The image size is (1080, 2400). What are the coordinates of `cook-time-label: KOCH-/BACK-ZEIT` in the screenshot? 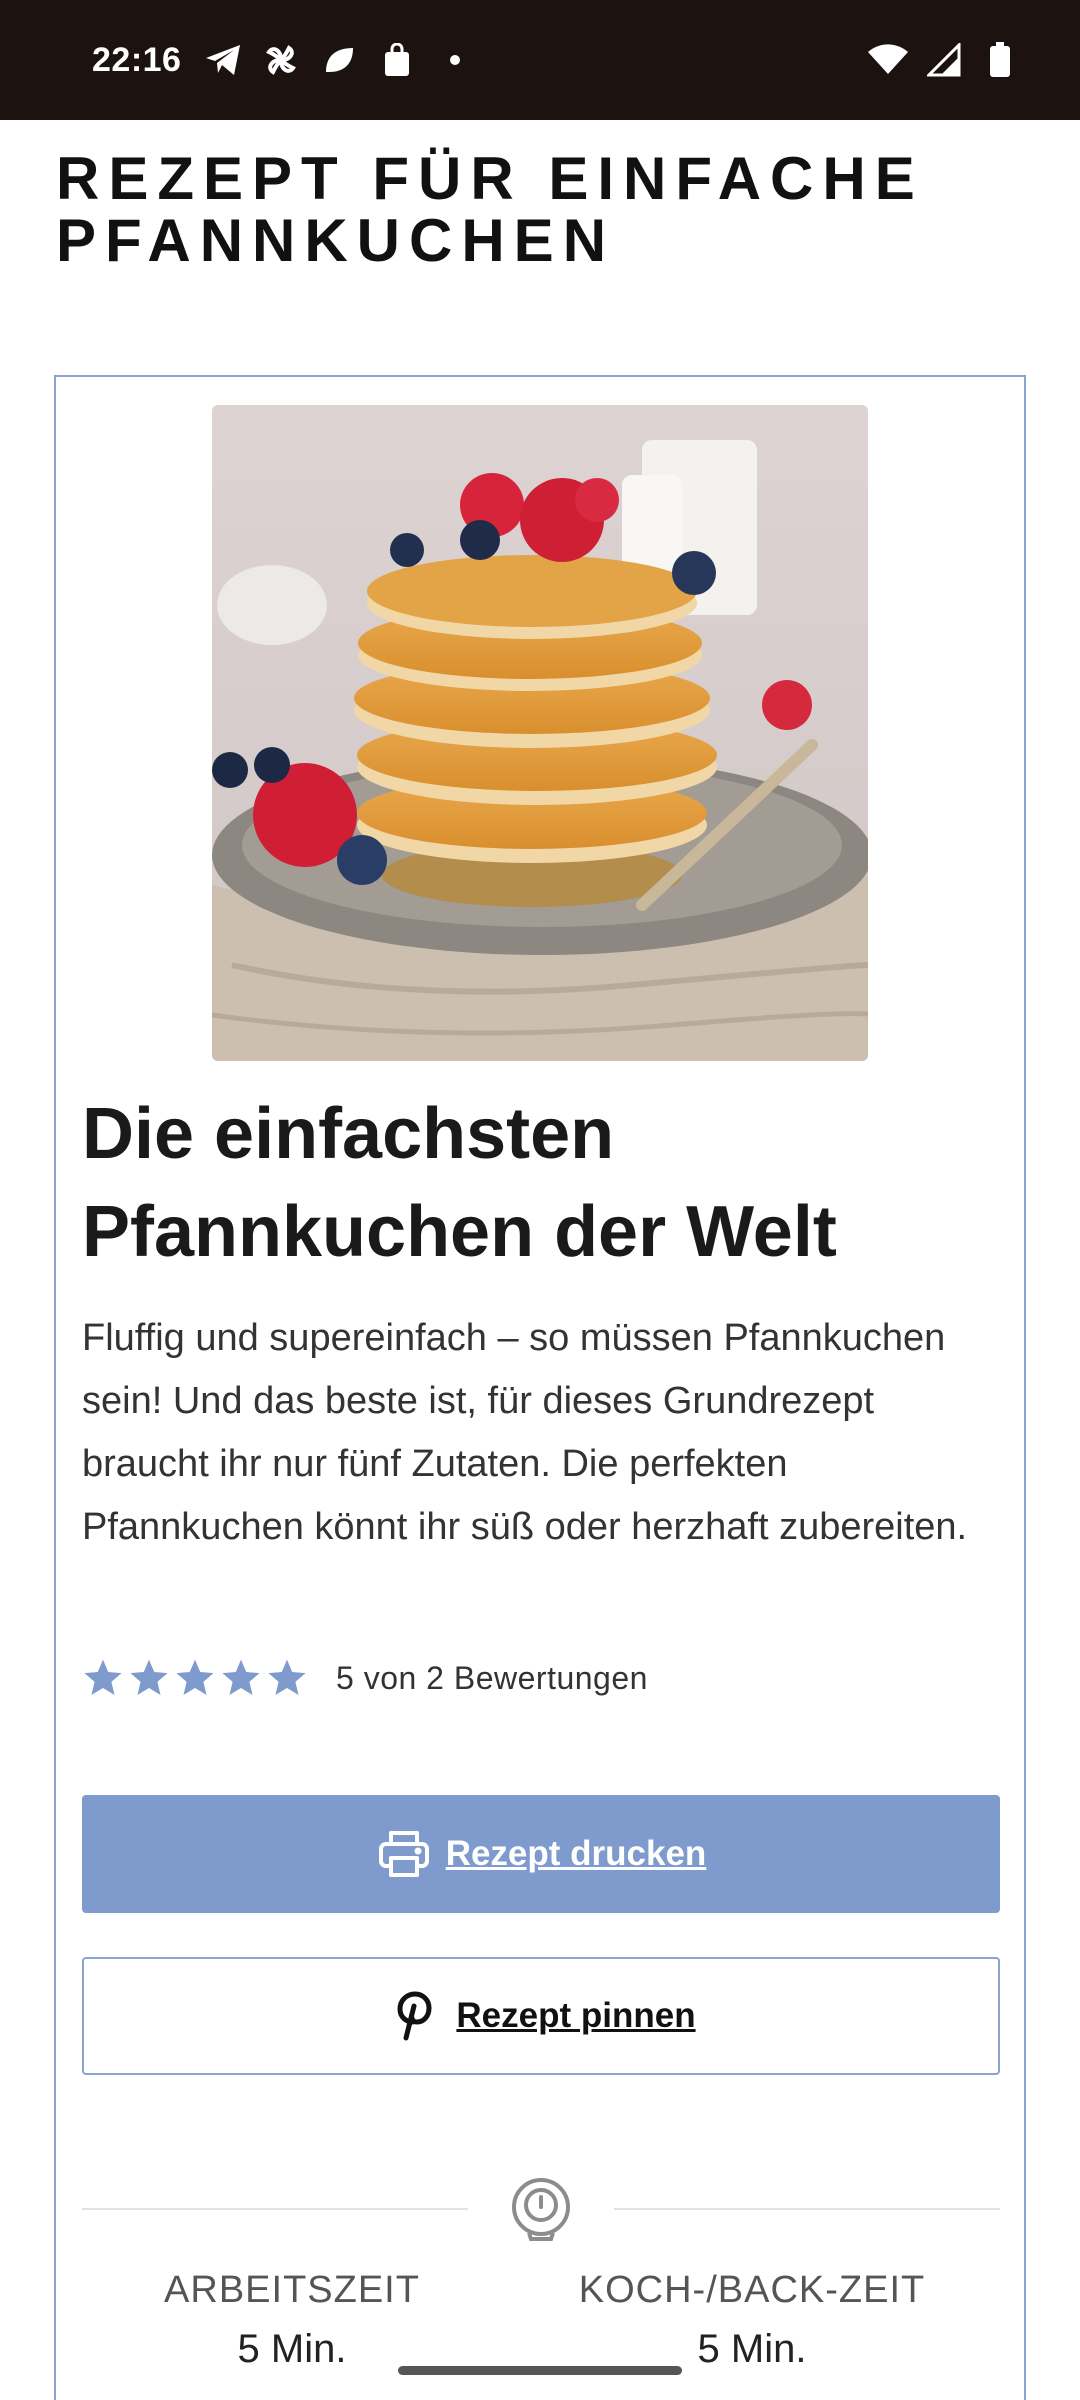 It's located at (752, 2290).